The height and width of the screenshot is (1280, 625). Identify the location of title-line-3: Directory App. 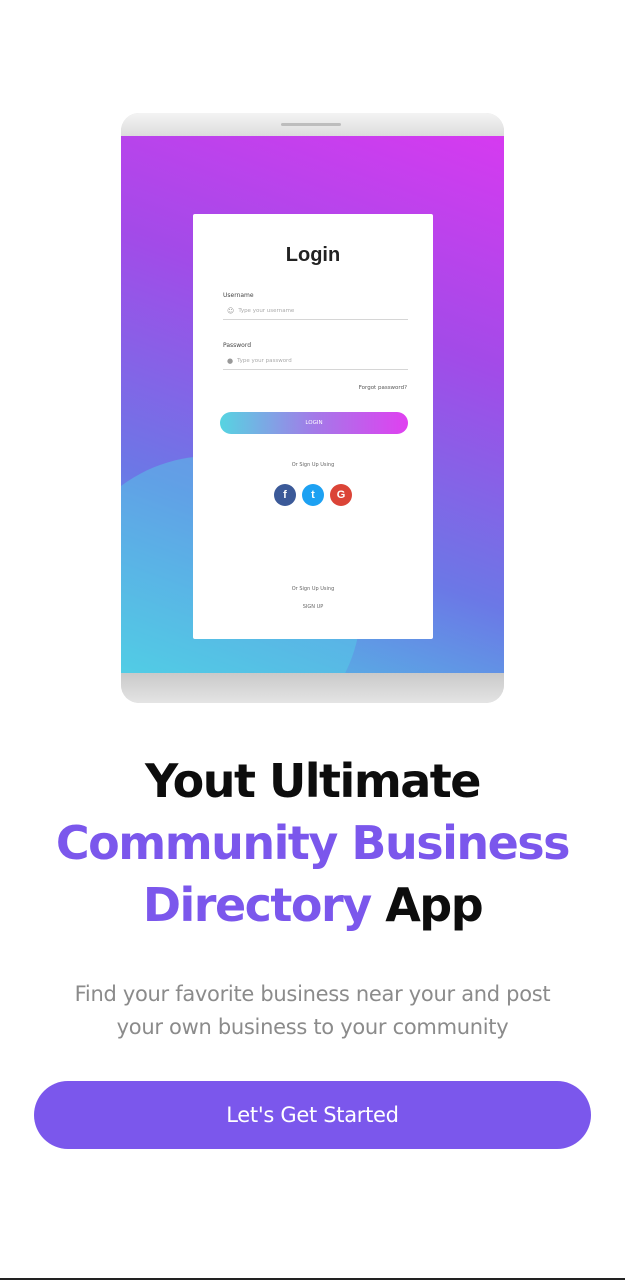
(312, 905).